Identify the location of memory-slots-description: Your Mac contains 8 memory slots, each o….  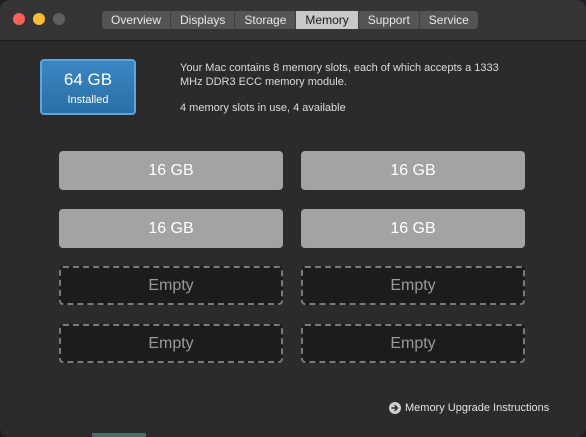
(339, 75).